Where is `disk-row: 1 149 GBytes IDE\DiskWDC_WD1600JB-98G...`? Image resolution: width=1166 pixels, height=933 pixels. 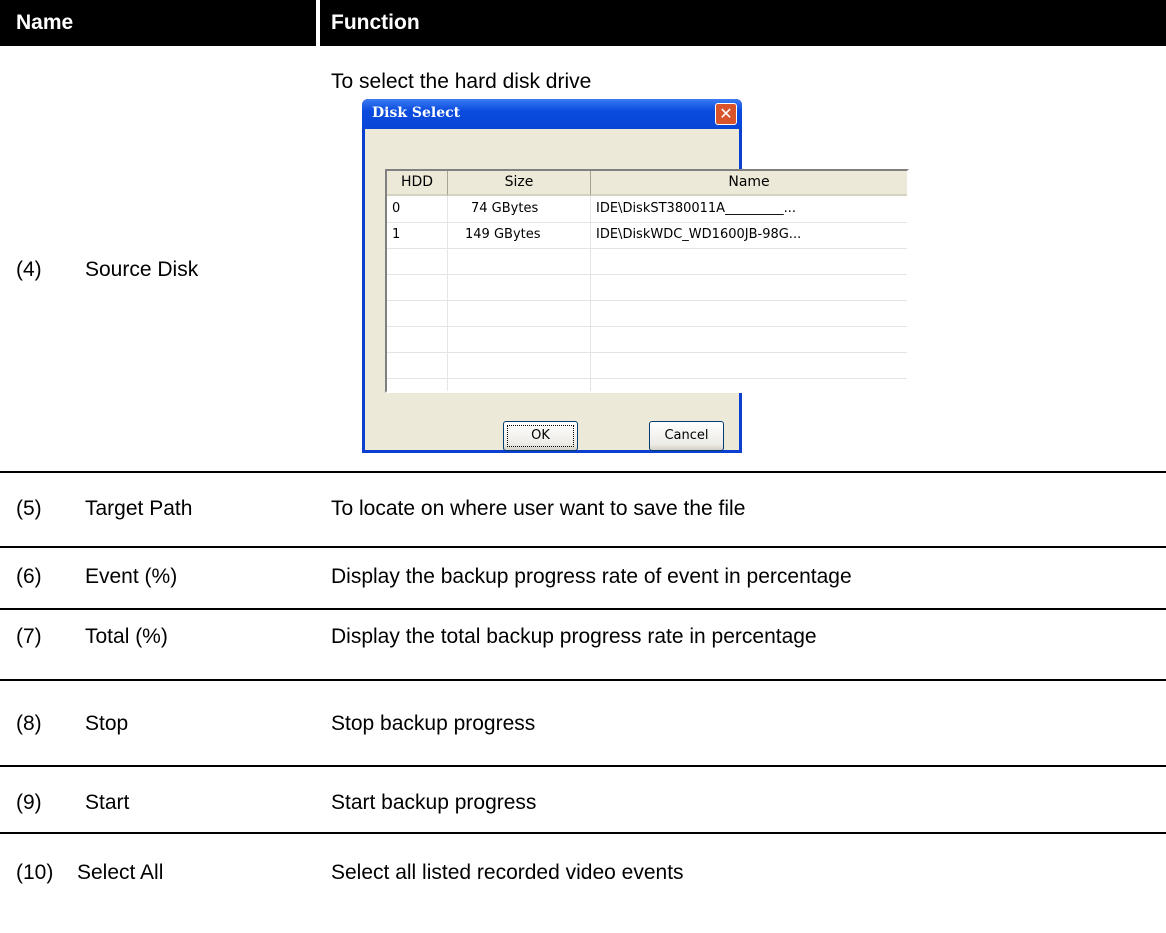 disk-row: 1 149 GBytes IDE\DiskWDC_WD1600JB-98G... is located at coordinates (647, 235).